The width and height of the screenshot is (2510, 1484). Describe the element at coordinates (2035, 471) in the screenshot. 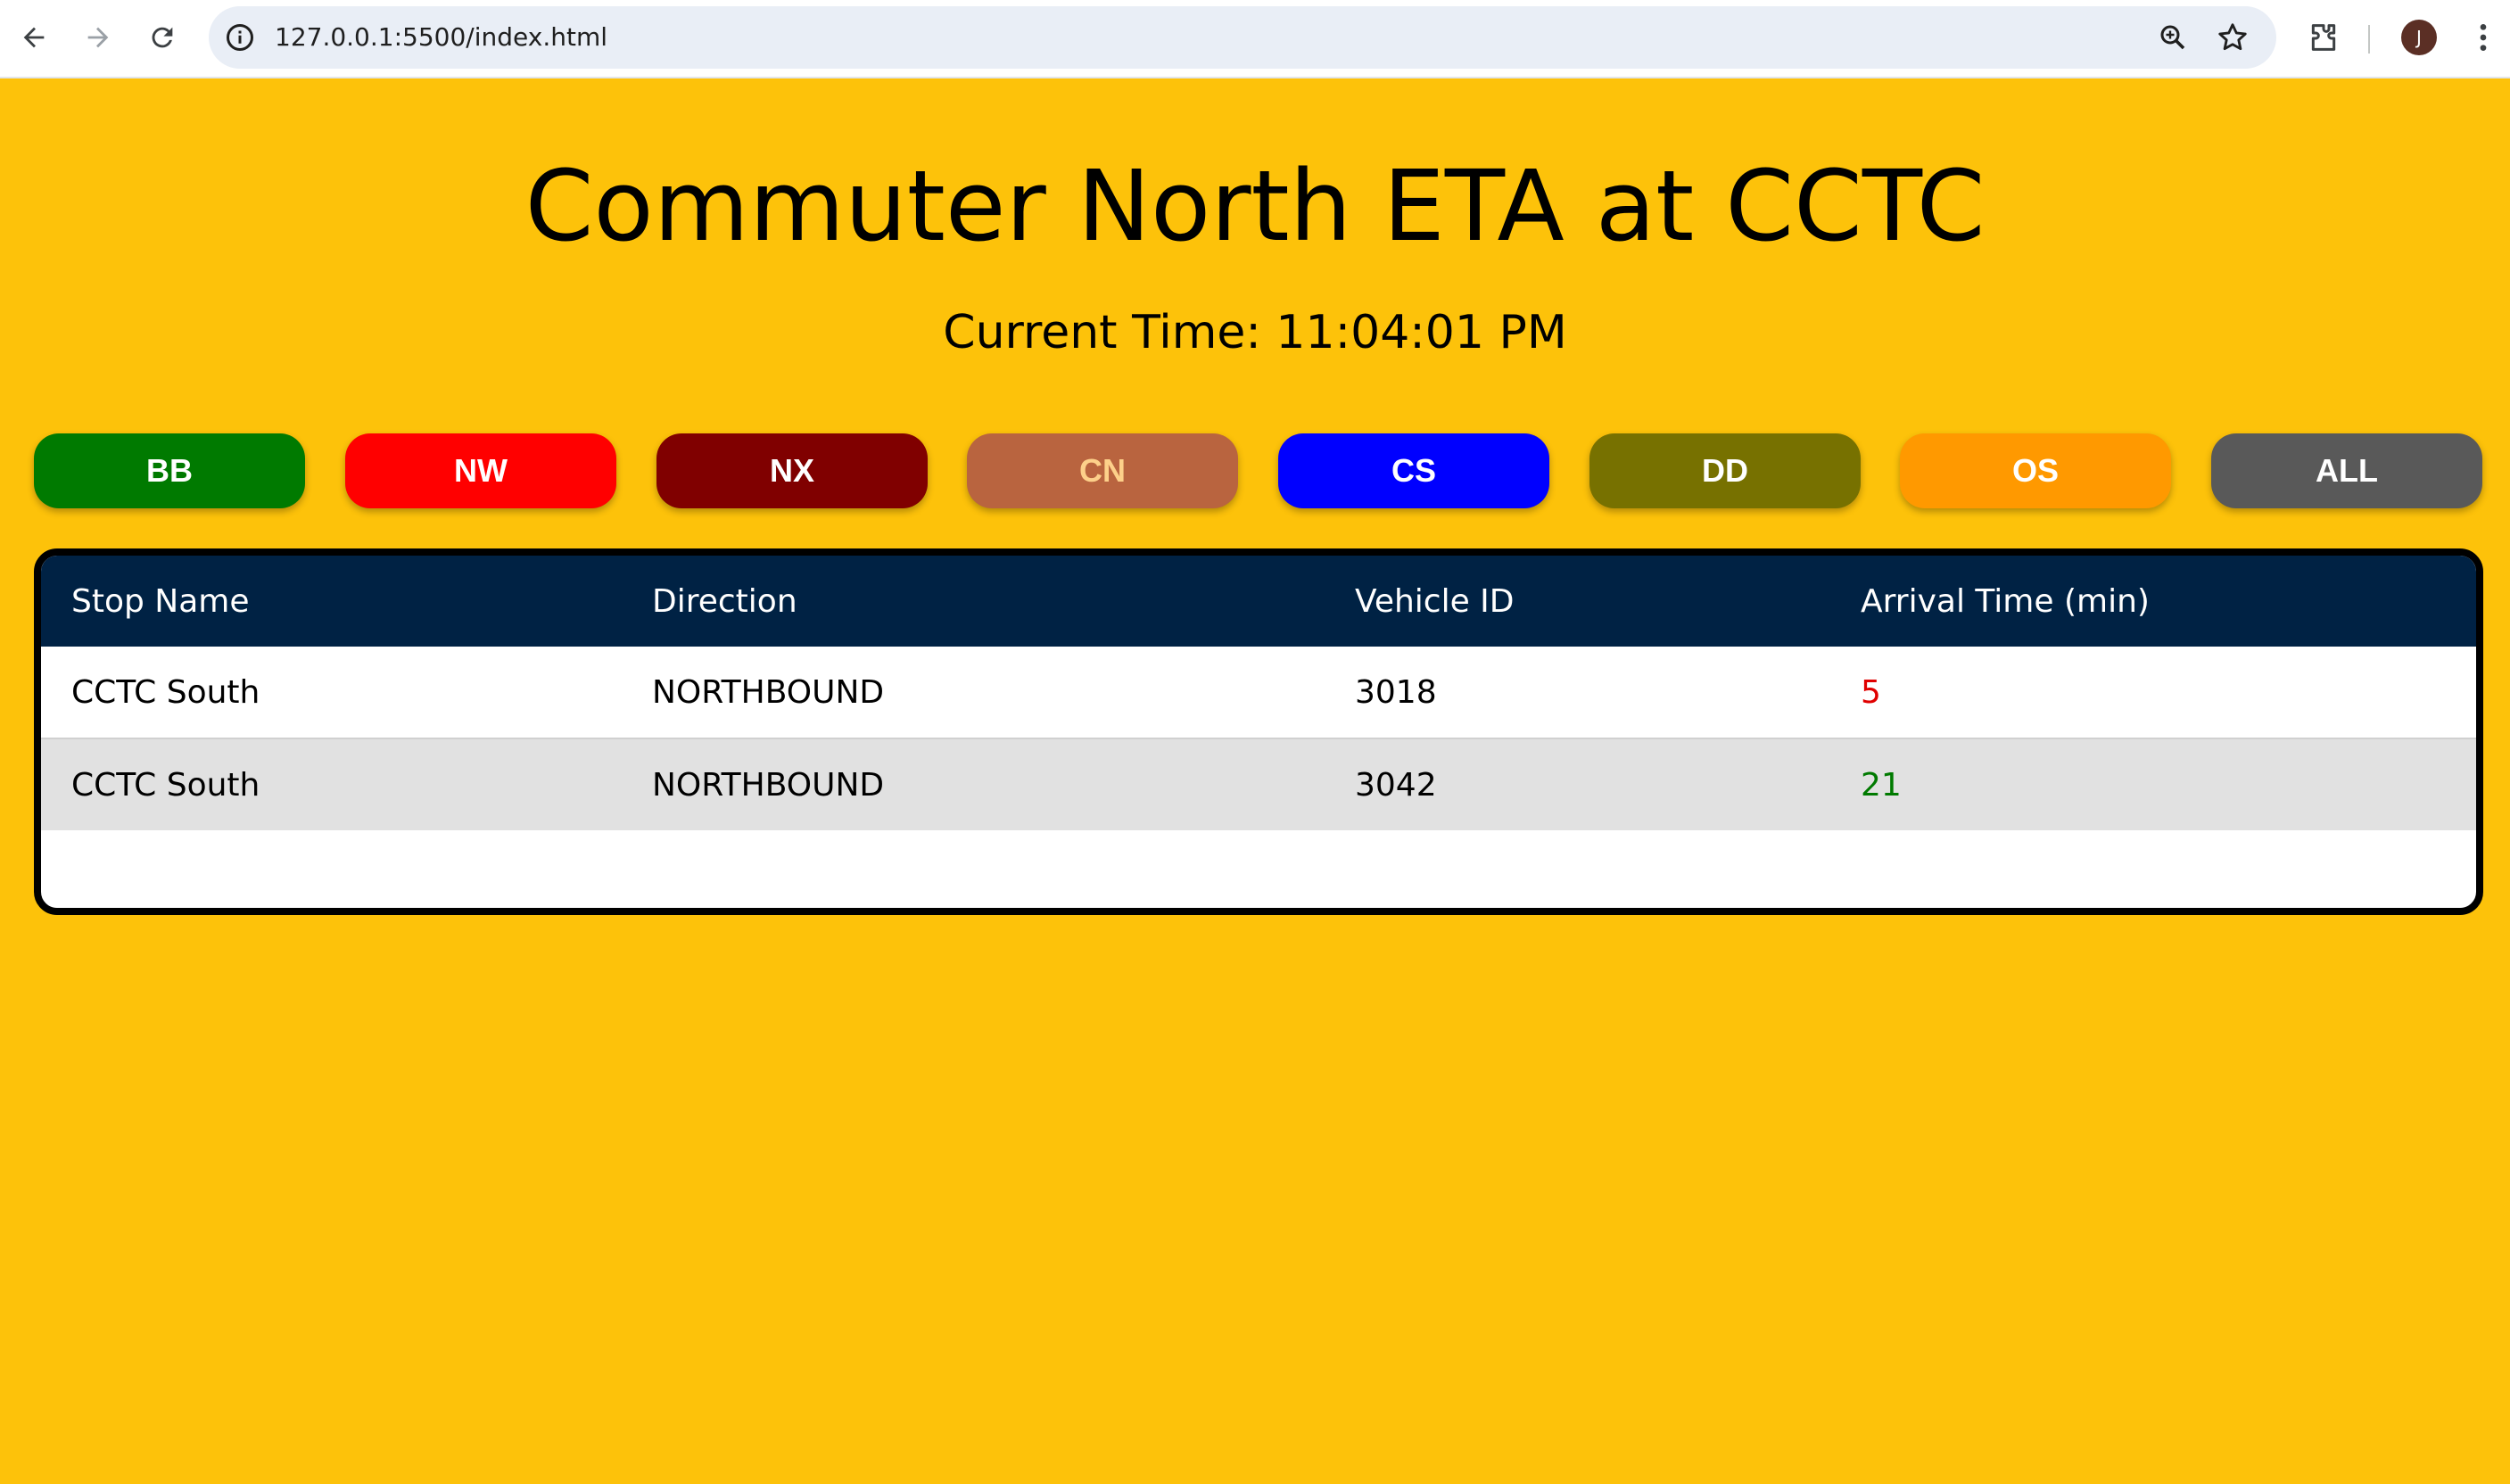

I see `route-button-os: OS` at that location.